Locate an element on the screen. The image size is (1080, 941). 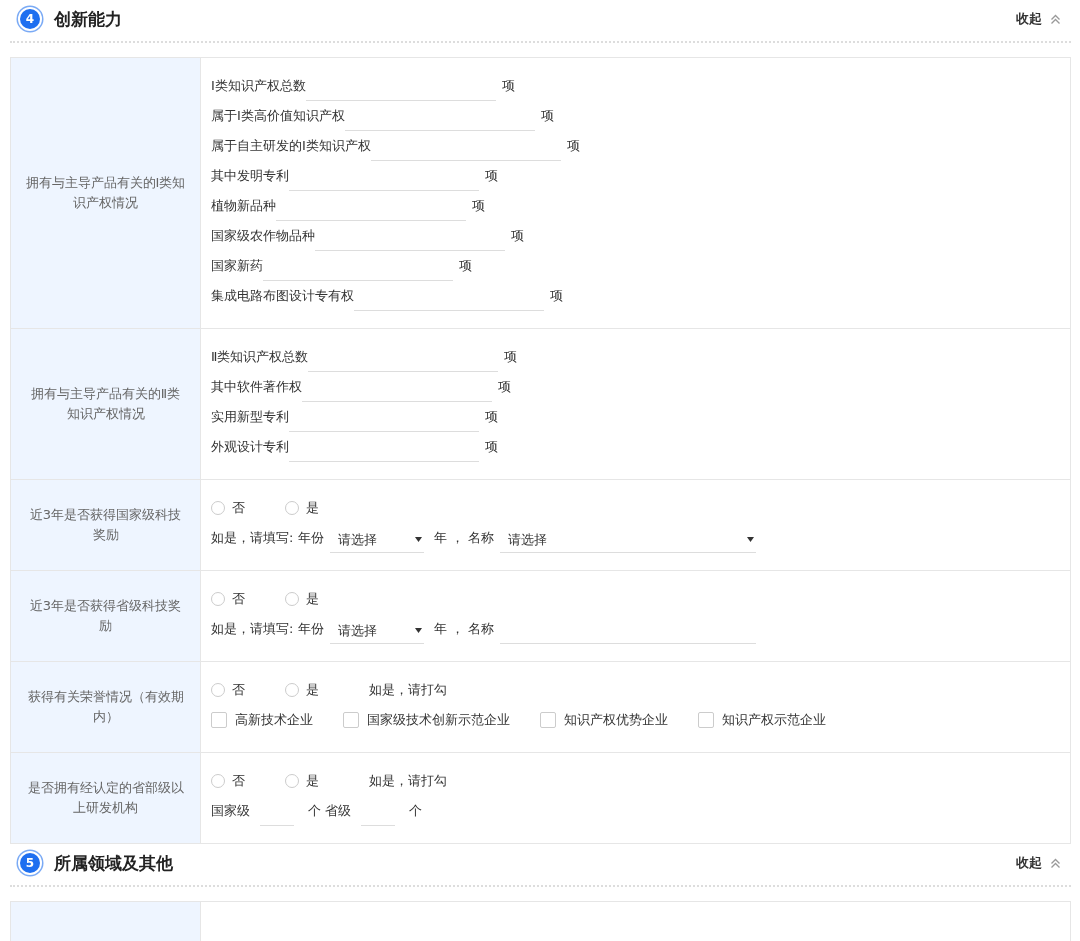
form-text: 个 省级 is located at coordinates (330, 811).